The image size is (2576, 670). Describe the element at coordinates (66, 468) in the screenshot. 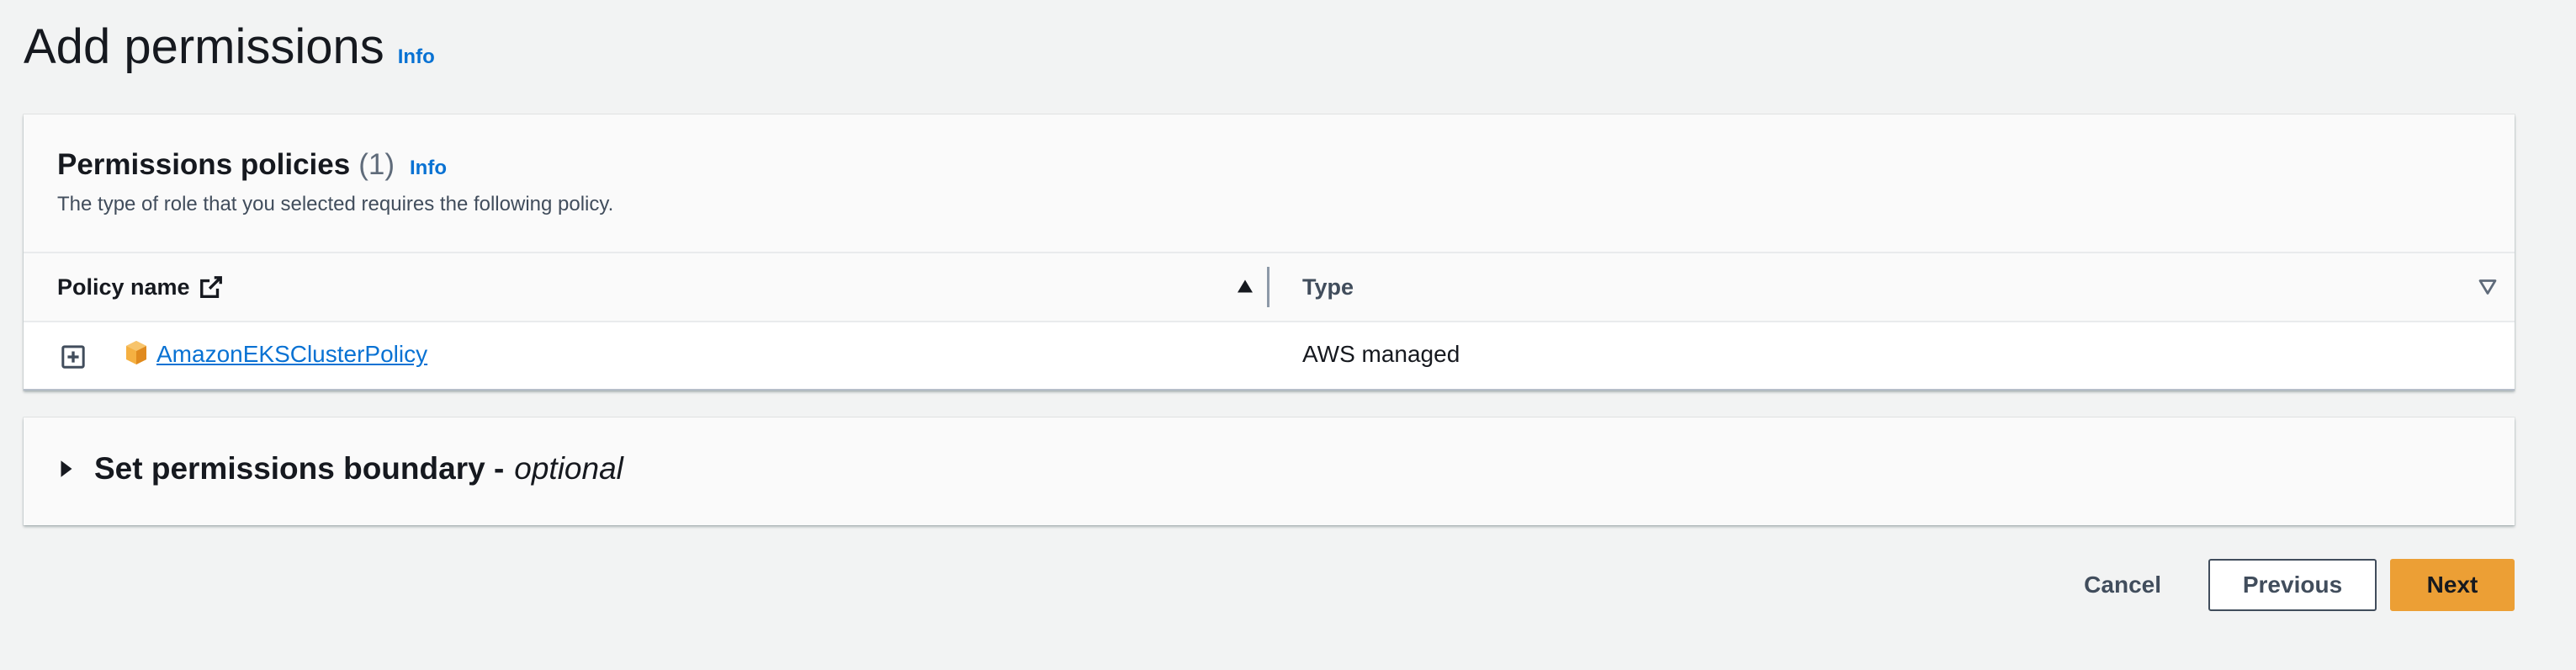

I see `caret-right-icon` at that location.